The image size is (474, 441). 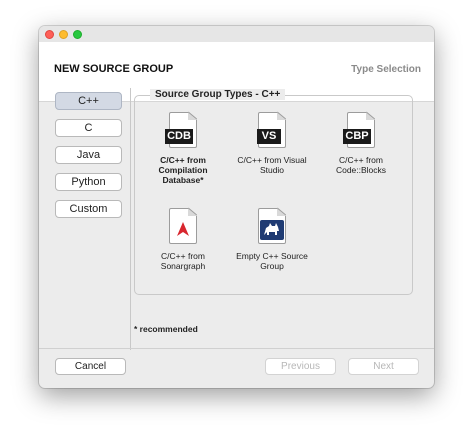 I want to click on minimize-window-button, so click(x=63, y=34).